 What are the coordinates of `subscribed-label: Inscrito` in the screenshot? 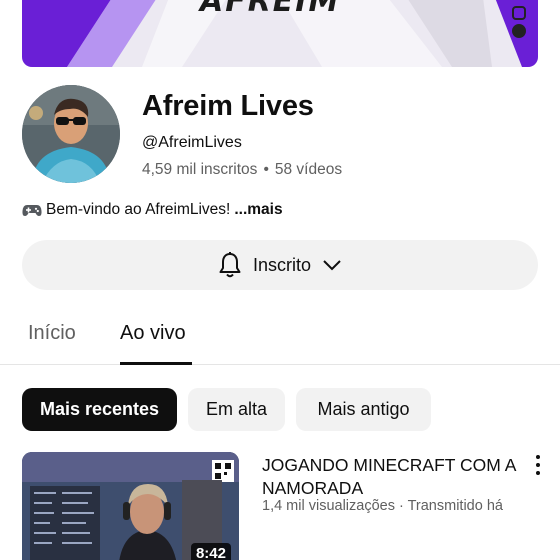 It's located at (282, 264).